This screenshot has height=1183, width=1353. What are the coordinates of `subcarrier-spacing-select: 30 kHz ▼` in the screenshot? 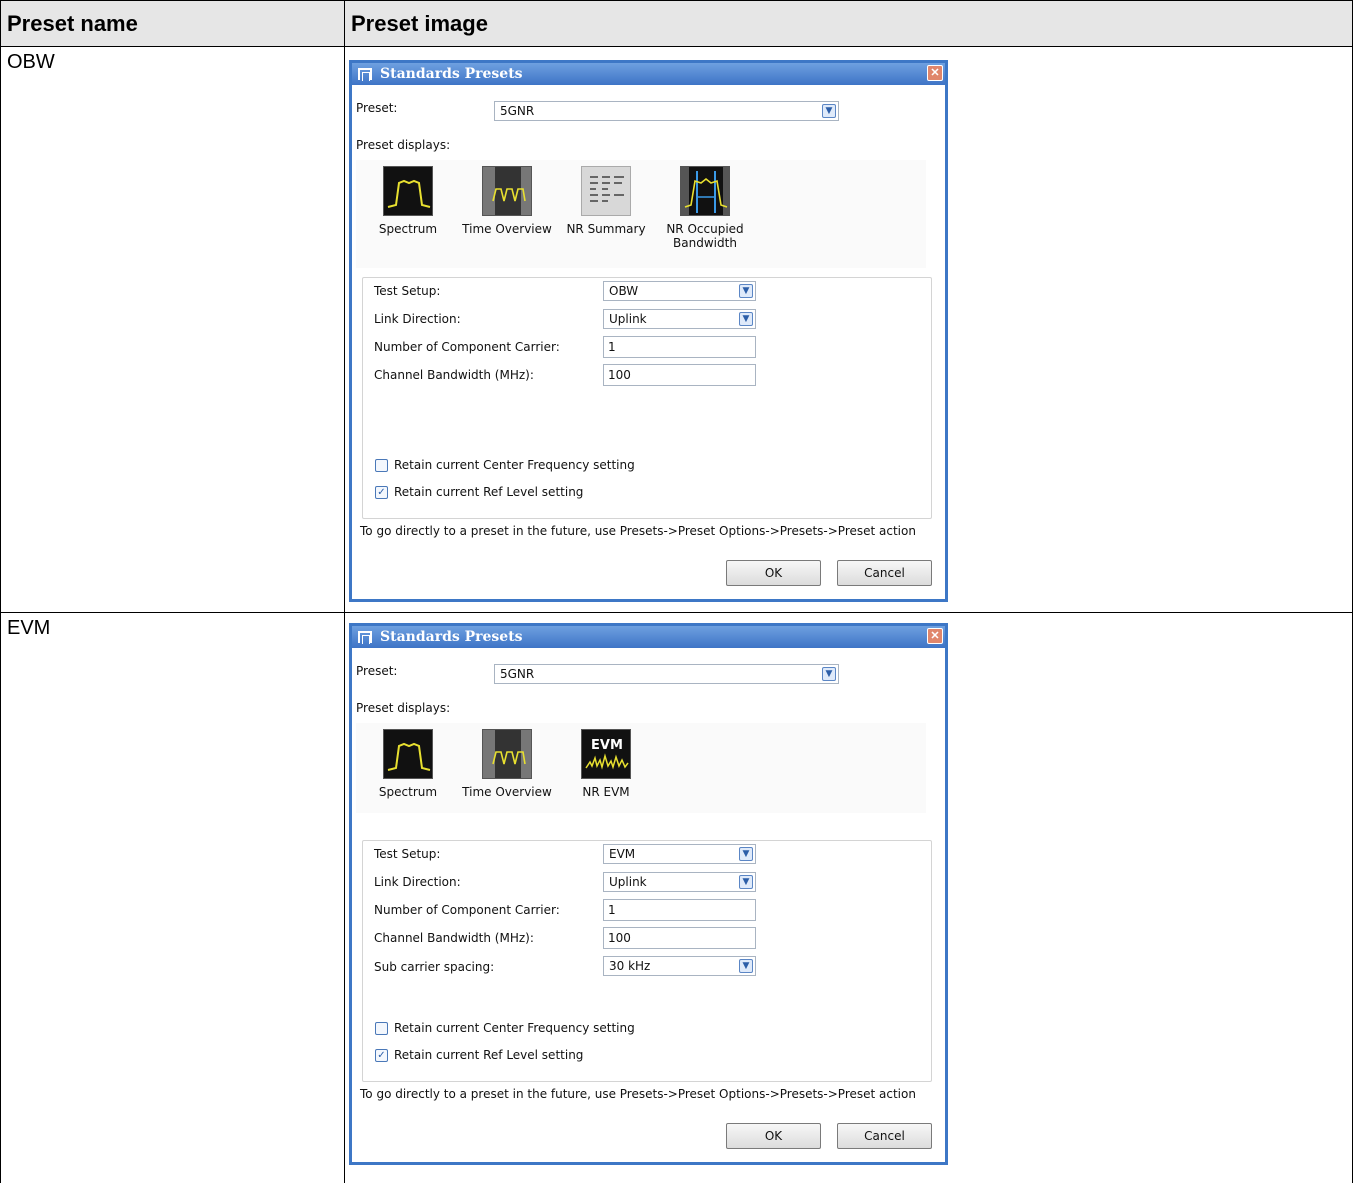 It's located at (679, 966).